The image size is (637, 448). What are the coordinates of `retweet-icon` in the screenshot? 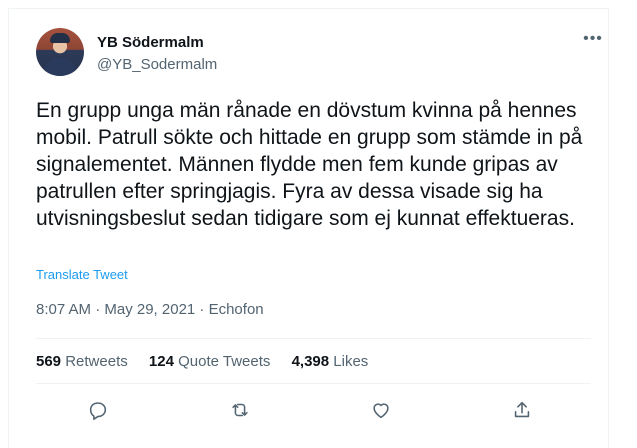 It's located at (240, 410).